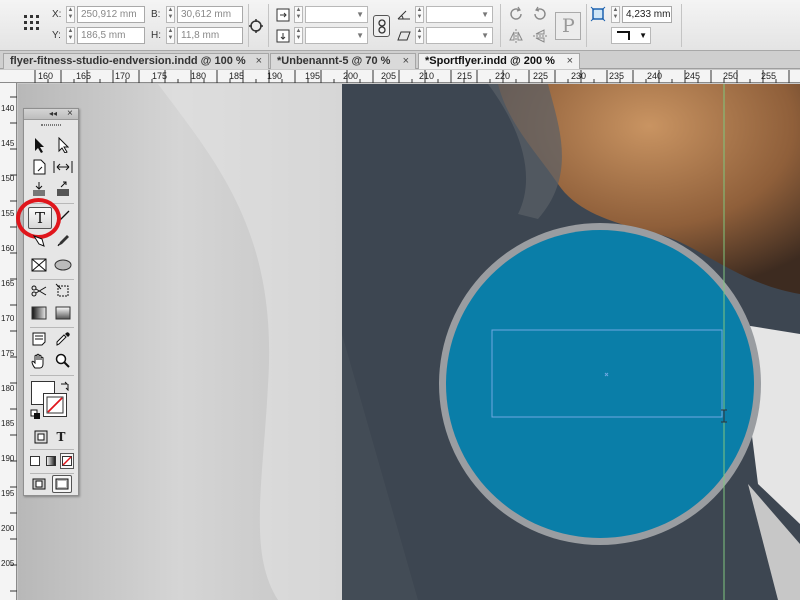 This screenshot has width=800, height=600. Describe the element at coordinates (459, 14) in the screenshot. I see `rotate-dropdown: ▼` at that location.